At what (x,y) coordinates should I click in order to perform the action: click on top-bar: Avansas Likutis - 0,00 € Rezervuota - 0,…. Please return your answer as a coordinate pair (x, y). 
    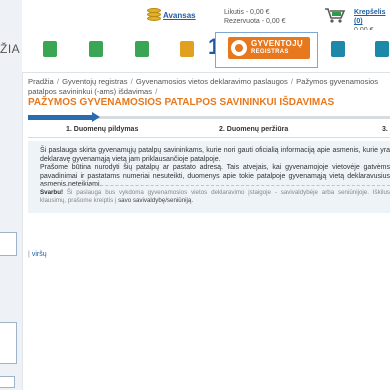
    Looking at the image, I should click on (206, 17).